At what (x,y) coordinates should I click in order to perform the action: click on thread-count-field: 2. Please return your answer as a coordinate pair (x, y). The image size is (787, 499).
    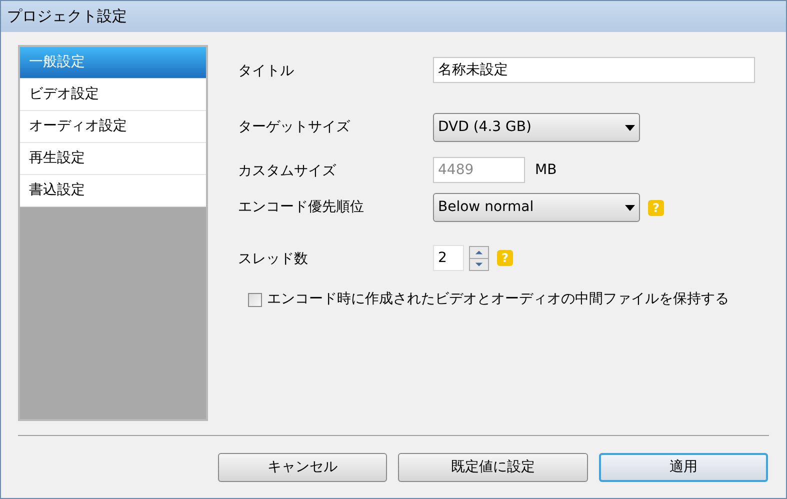
    Looking at the image, I should click on (448, 258).